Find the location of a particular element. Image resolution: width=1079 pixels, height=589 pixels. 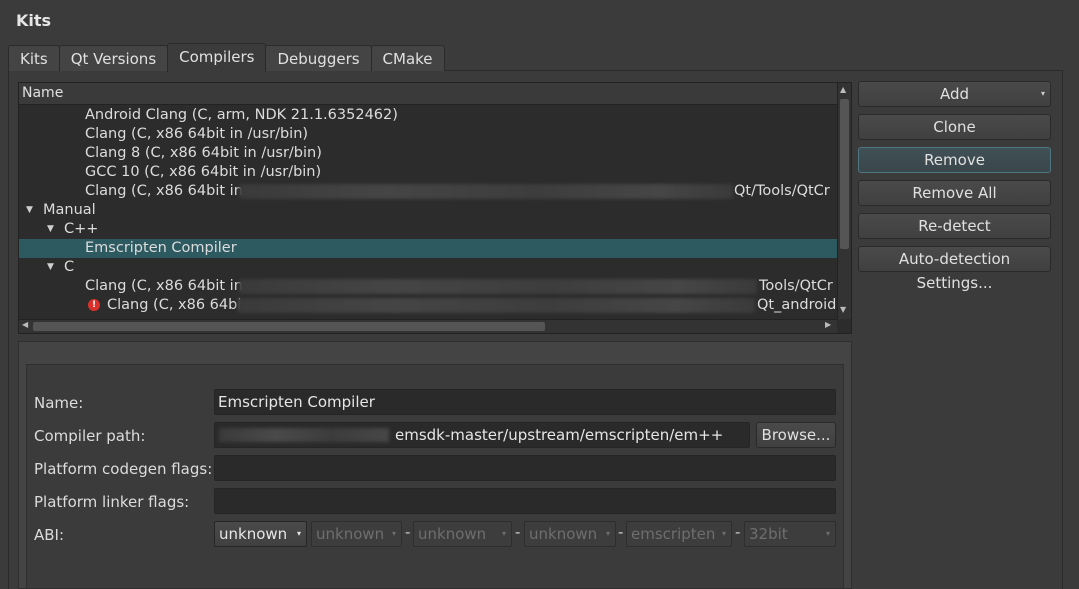

scroll-up-icon: ▲ is located at coordinates (843, 89).